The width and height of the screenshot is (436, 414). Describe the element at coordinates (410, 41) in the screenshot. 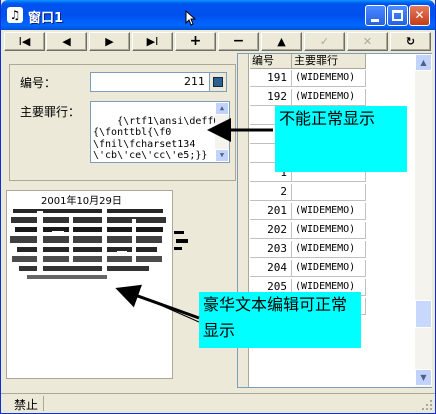

I see `refresh-button: ↻` at that location.